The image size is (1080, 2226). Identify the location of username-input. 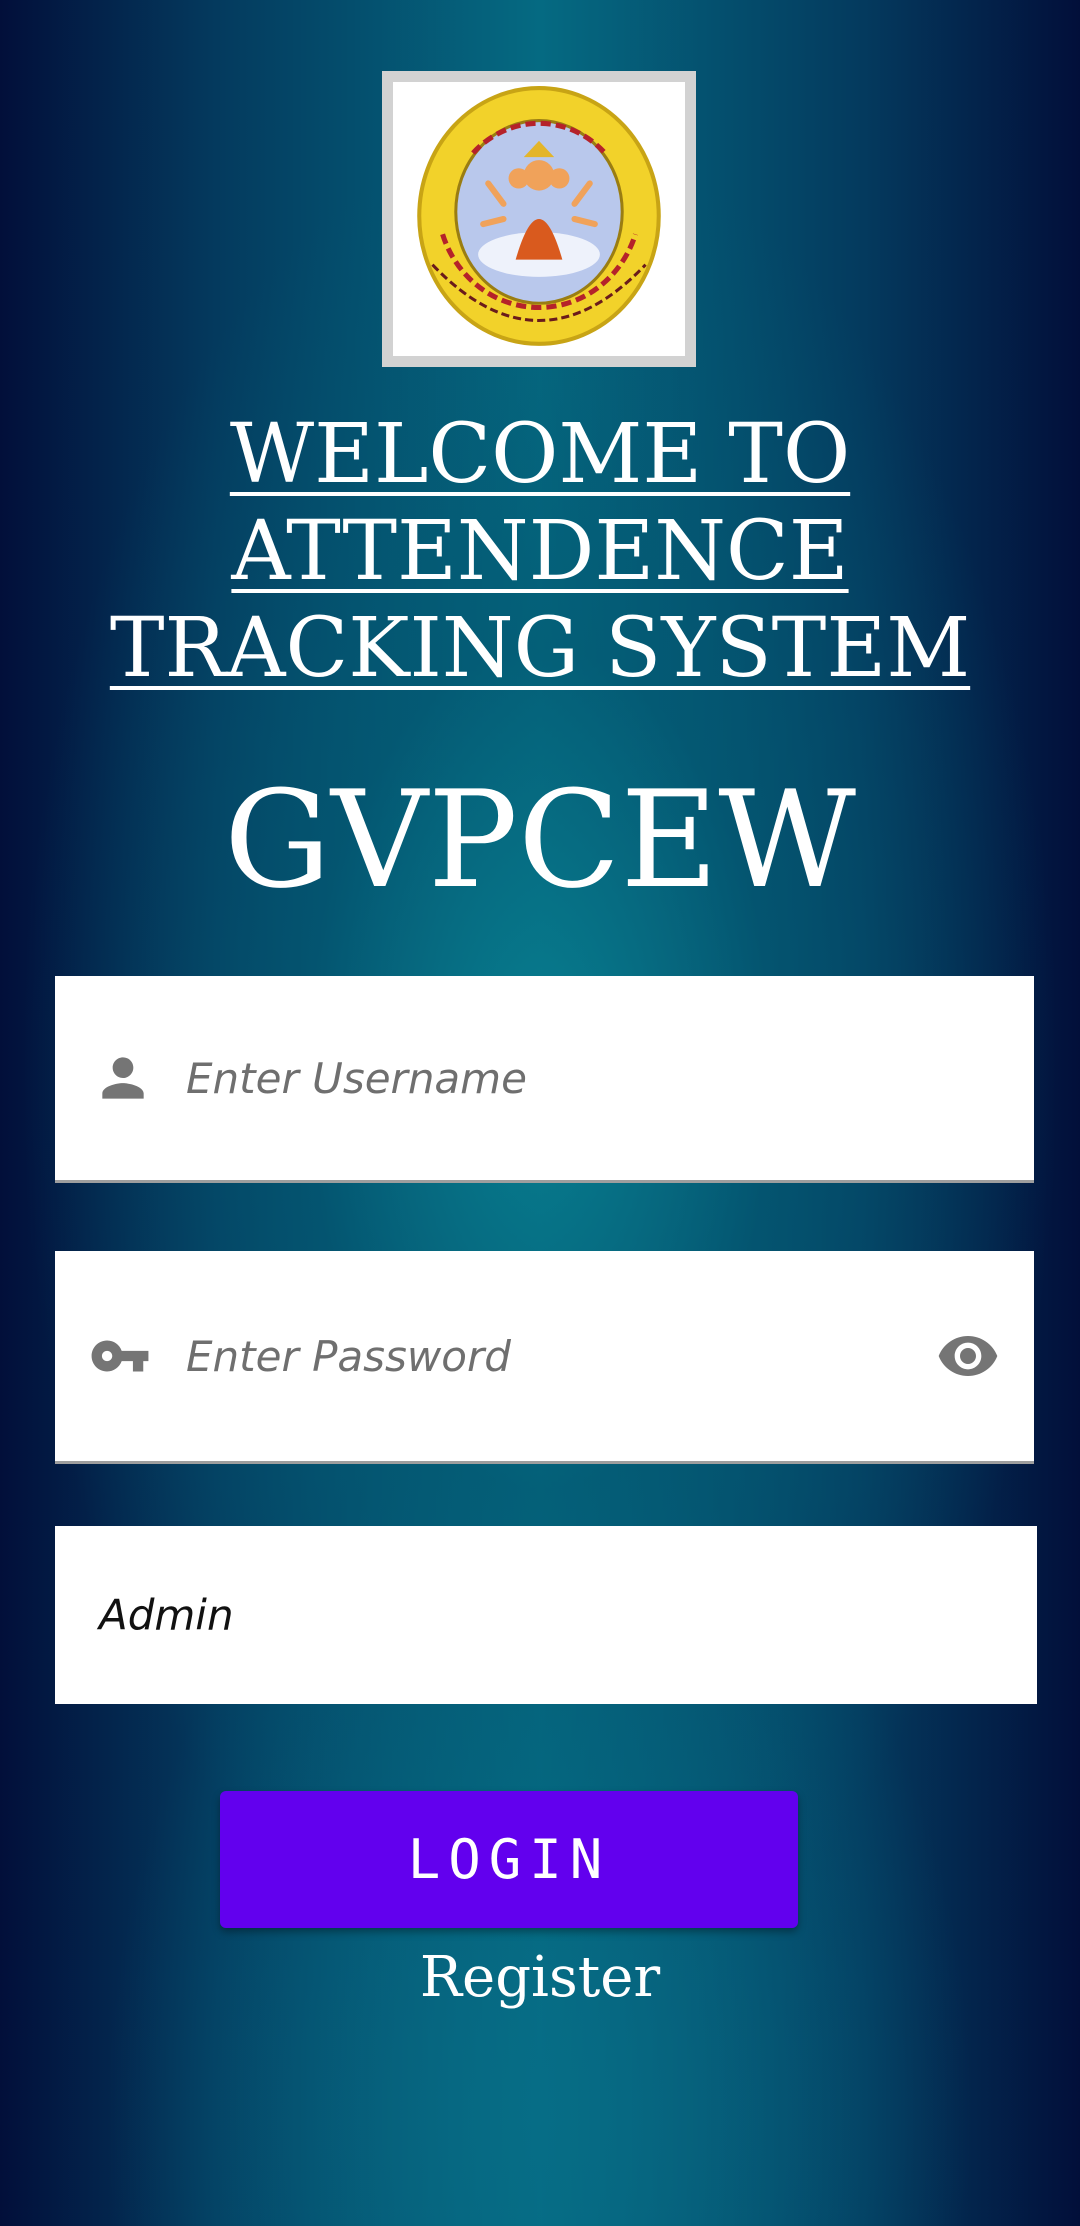
(536, 1078).